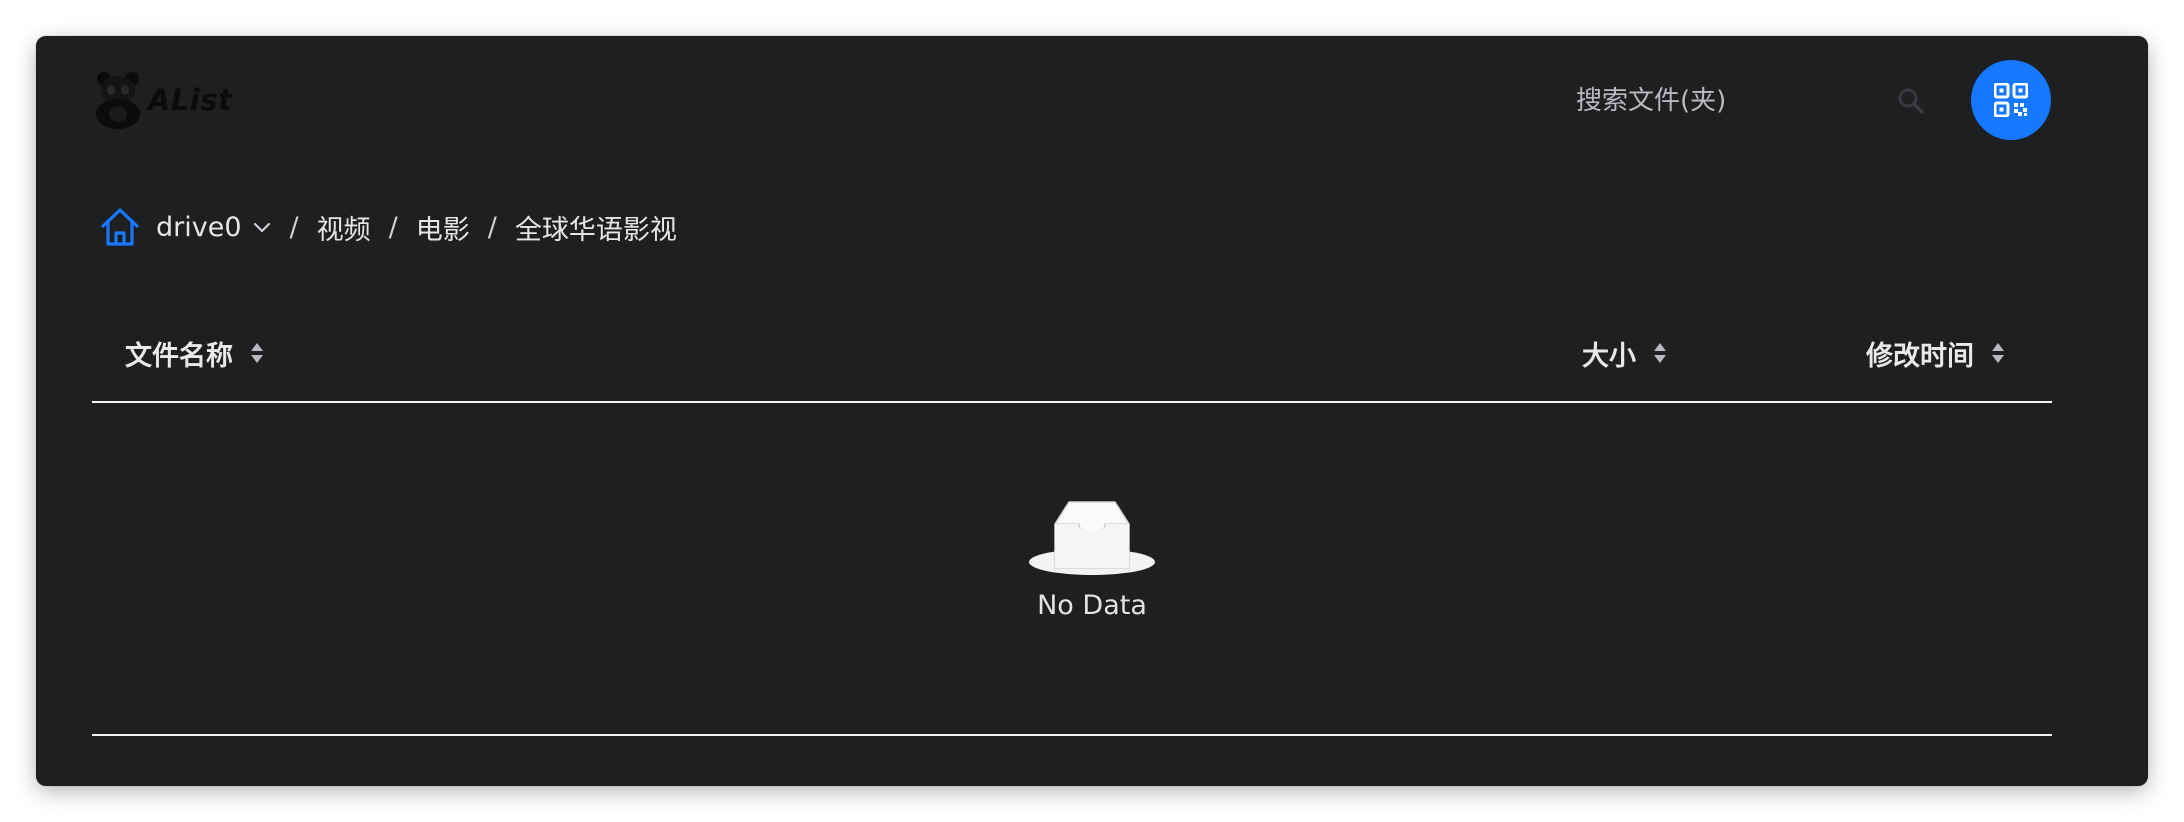 This screenshot has width=2184, height=822. What do you see at coordinates (1072, 402) in the screenshot?
I see `table-header-divider` at bounding box center [1072, 402].